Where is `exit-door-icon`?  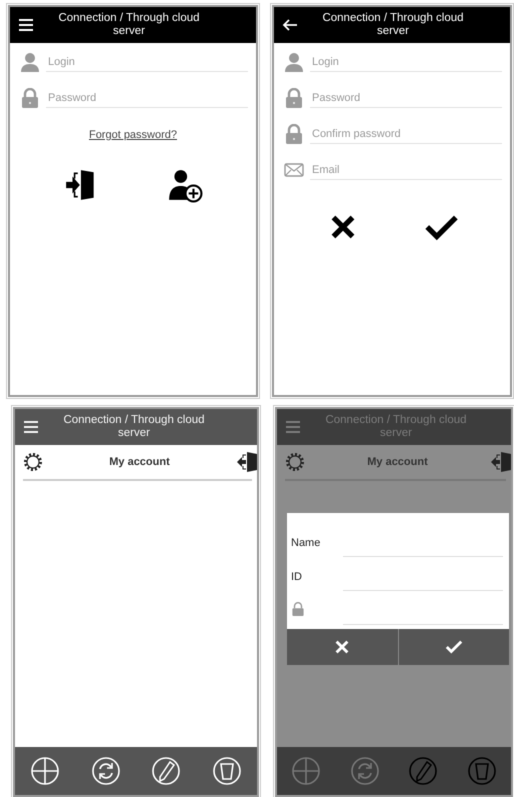 exit-door-icon is located at coordinates (246, 462).